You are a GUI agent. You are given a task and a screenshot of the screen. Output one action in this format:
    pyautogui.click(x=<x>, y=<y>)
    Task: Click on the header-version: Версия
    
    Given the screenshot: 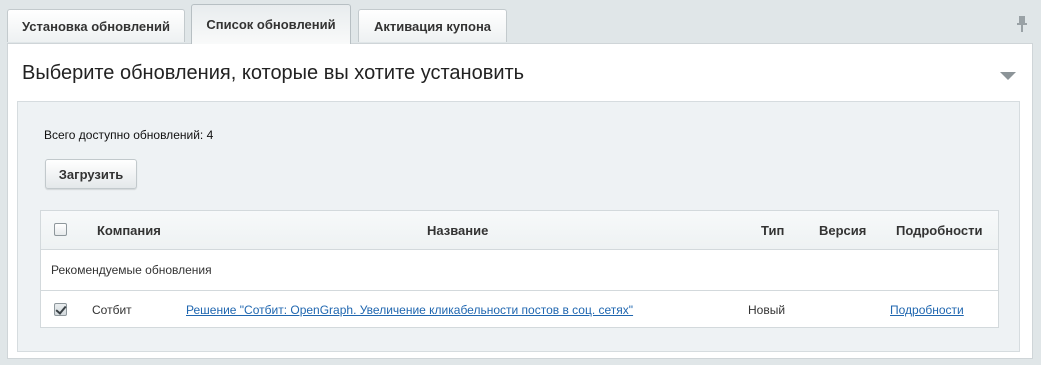 What is the action you would take?
    pyautogui.click(x=843, y=230)
    